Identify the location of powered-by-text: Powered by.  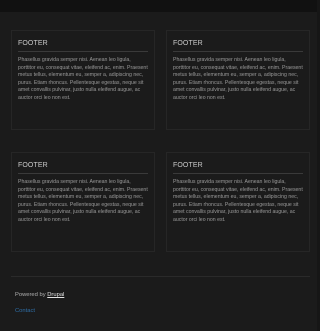
(30, 295).